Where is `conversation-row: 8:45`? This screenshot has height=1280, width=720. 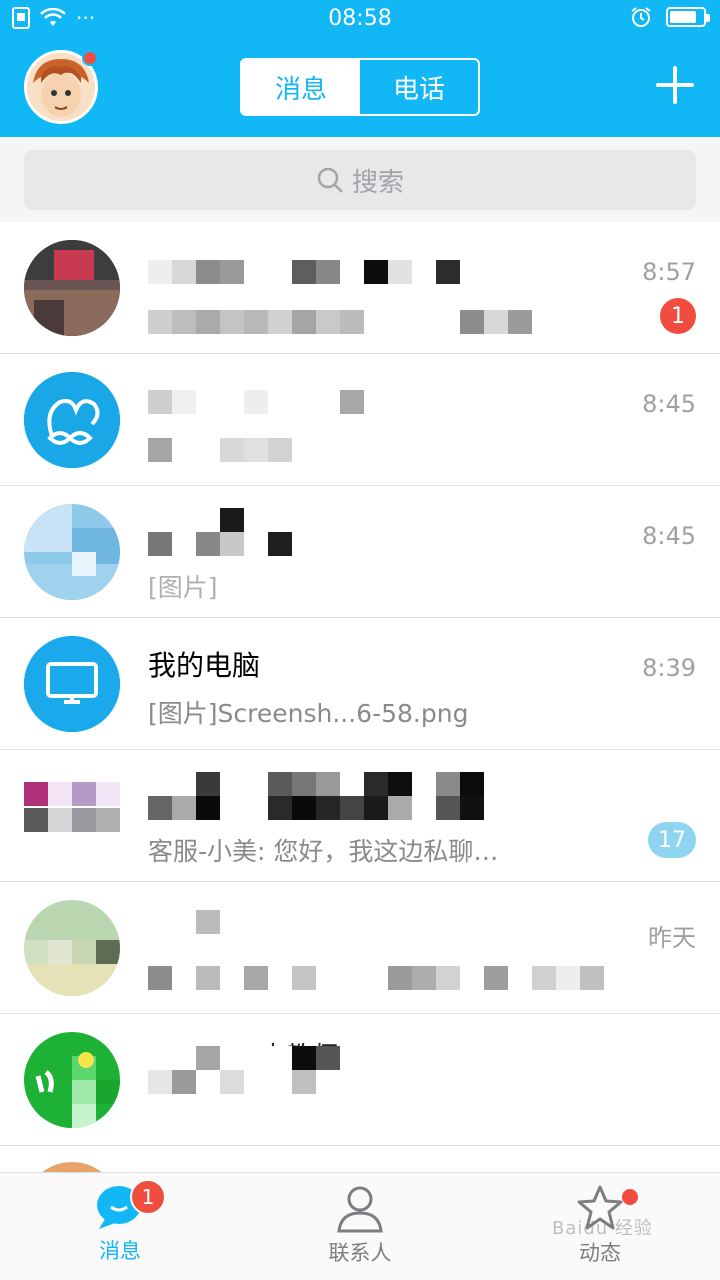
conversation-row: 8:45 is located at coordinates (360, 420).